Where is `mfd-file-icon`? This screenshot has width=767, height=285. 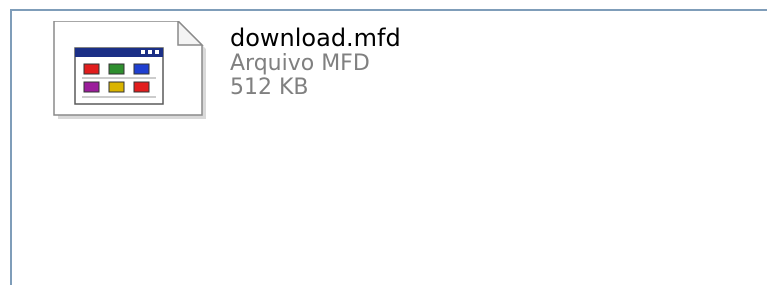
mfd-file-icon is located at coordinates (121, 71).